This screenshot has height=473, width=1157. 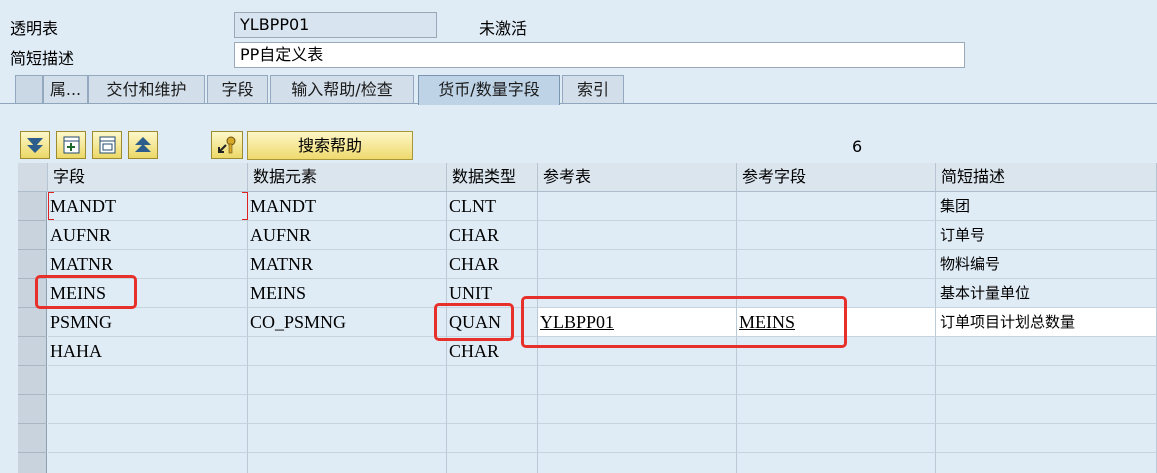 What do you see at coordinates (143, 145) in the screenshot?
I see `collapse-button` at bounding box center [143, 145].